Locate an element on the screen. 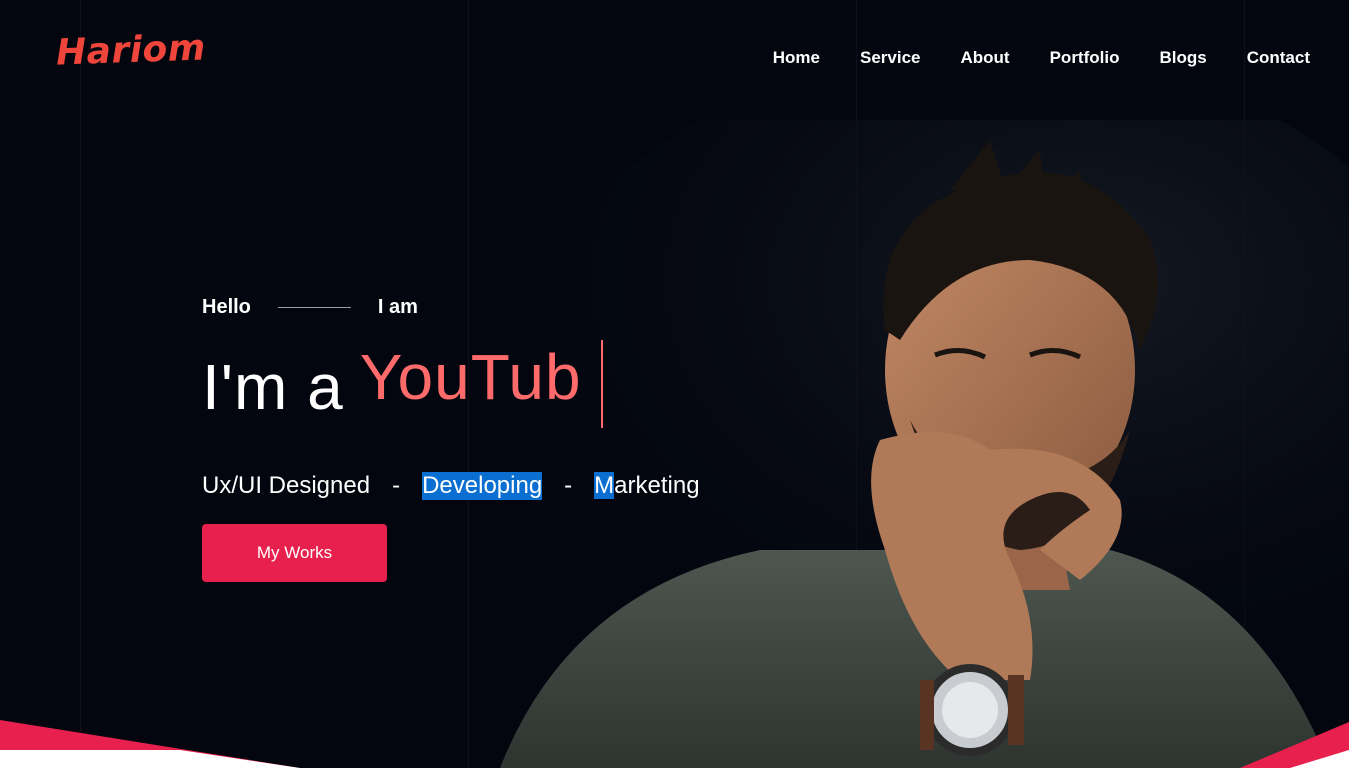 The image size is (1349, 768). typed-role-text: YouTub is located at coordinates (470, 377).